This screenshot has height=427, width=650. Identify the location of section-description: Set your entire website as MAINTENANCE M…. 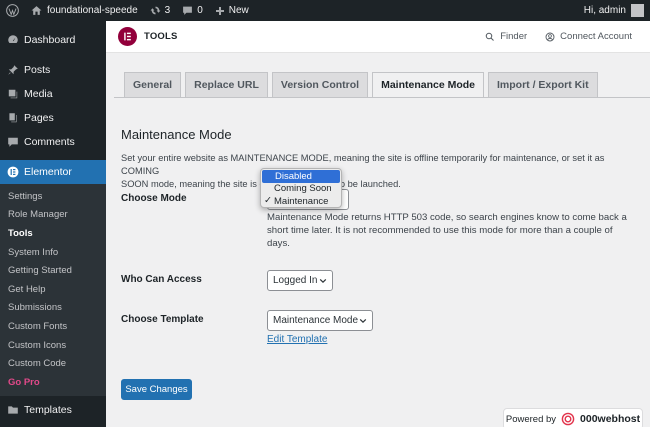
(381, 171).